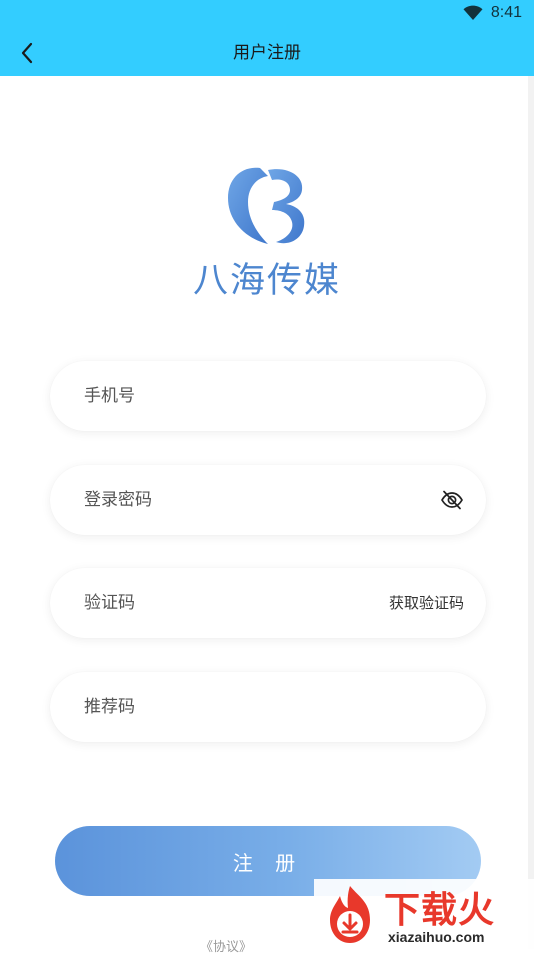 Image resolution: width=534 pixels, height=955 pixels. What do you see at coordinates (452, 500) in the screenshot?
I see `eye-off-icon` at bounding box center [452, 500].